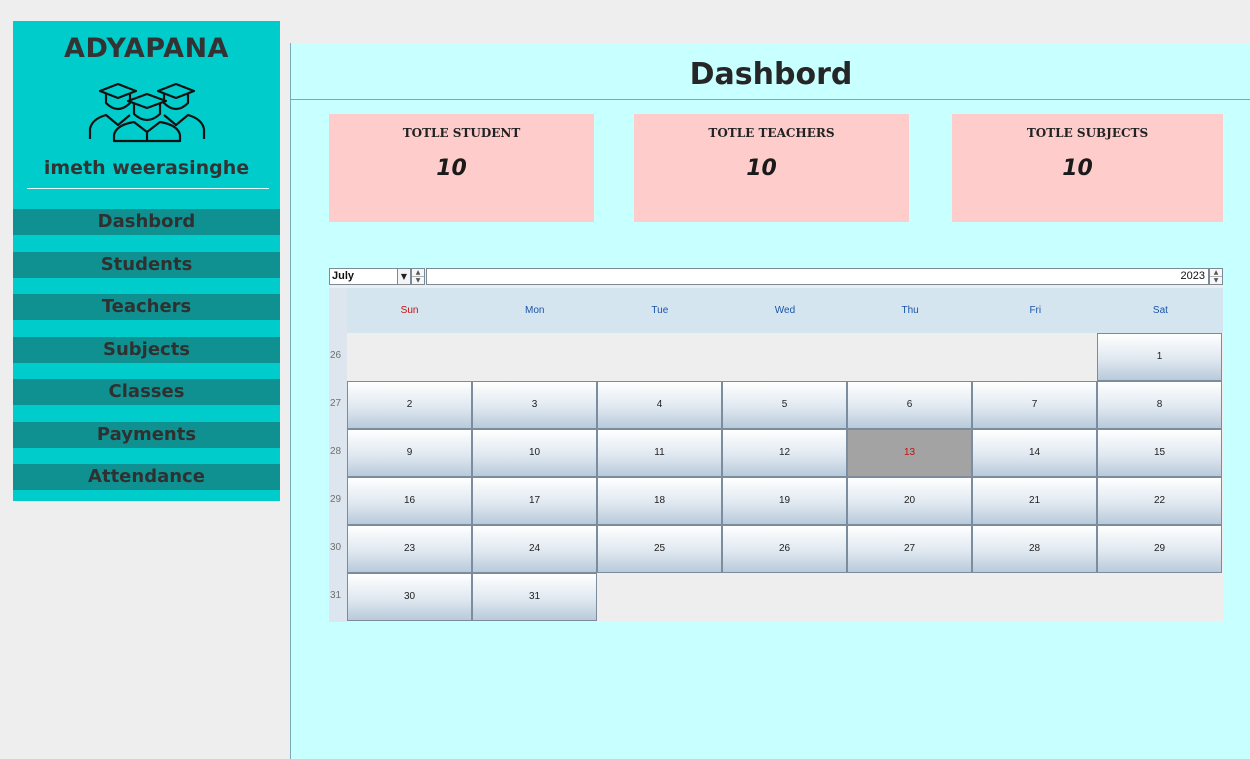 The height and width of the screenshot is (759, 1250). Describe the element at coordinates (409, 405) in the screenshot. I see `day-button: 2` at that location.